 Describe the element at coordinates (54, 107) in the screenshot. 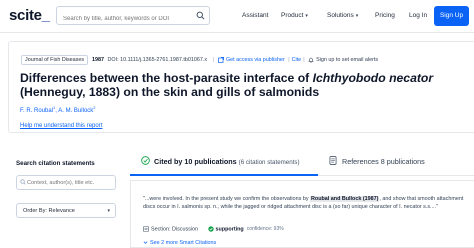

I see `author-affiliation: 1` at that location.